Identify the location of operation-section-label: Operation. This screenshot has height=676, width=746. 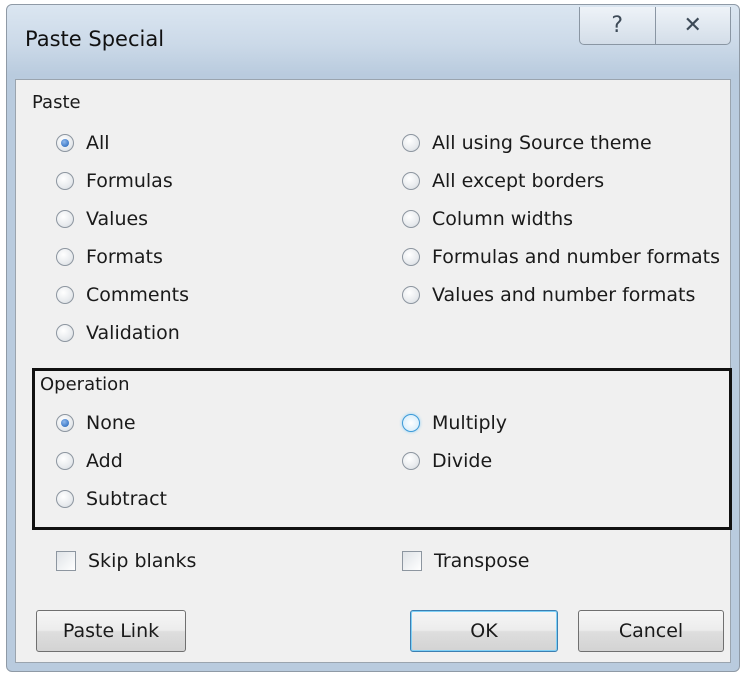
(85, 384).